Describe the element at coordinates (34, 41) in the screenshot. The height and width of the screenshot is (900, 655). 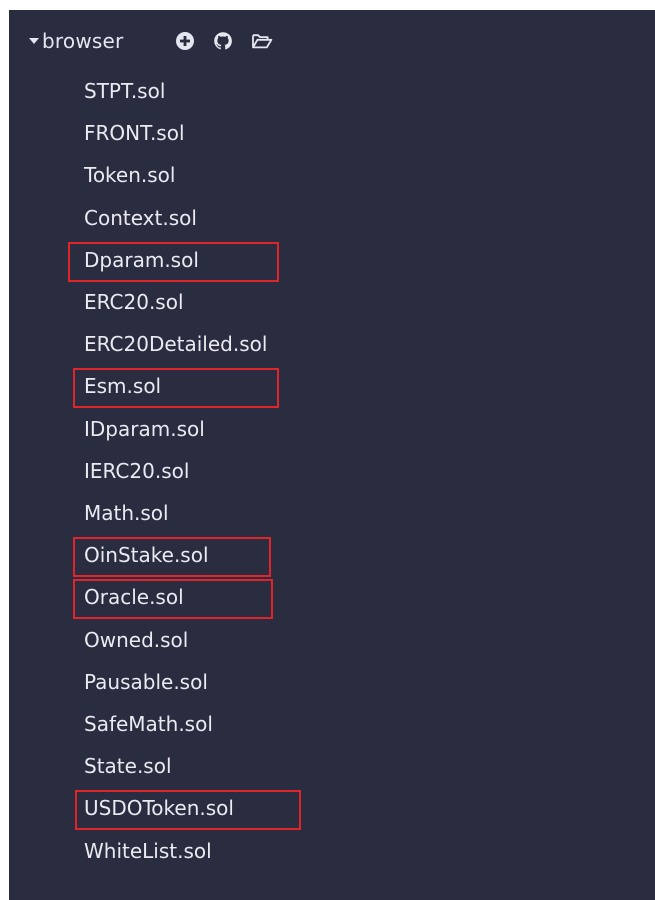
I see `caret-down-icon` at that location.